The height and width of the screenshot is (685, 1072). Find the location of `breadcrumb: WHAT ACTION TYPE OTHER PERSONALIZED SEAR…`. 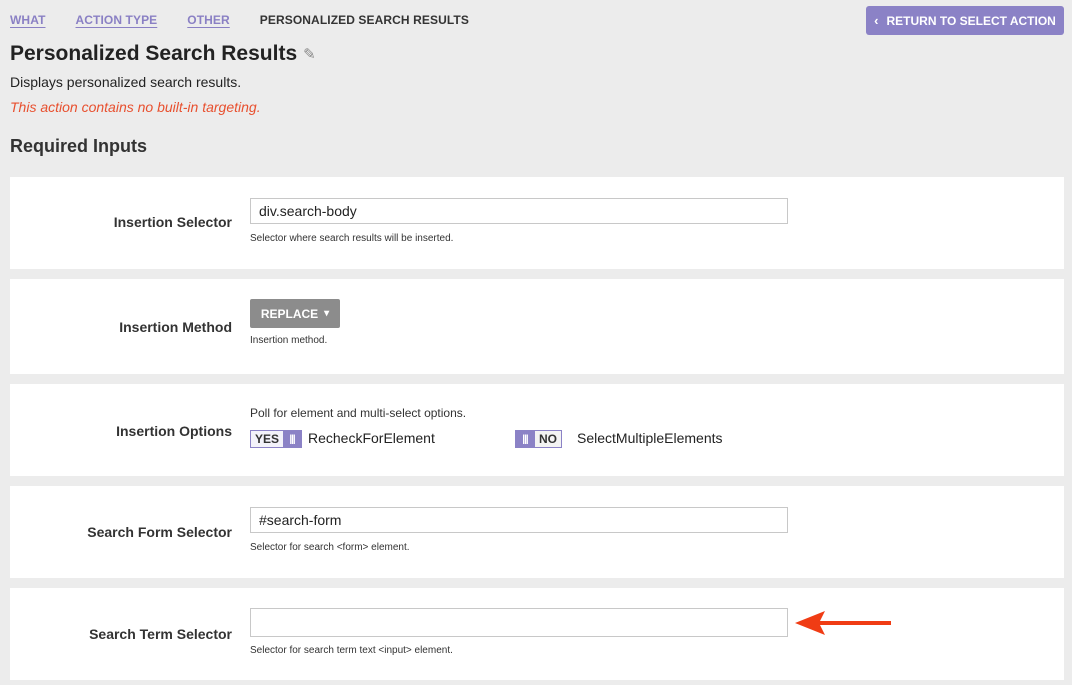

breadcrumb: WHAT ACTION TYPE OTHER PERSONALIZED SEAR… is located at coordinates (254, 20).